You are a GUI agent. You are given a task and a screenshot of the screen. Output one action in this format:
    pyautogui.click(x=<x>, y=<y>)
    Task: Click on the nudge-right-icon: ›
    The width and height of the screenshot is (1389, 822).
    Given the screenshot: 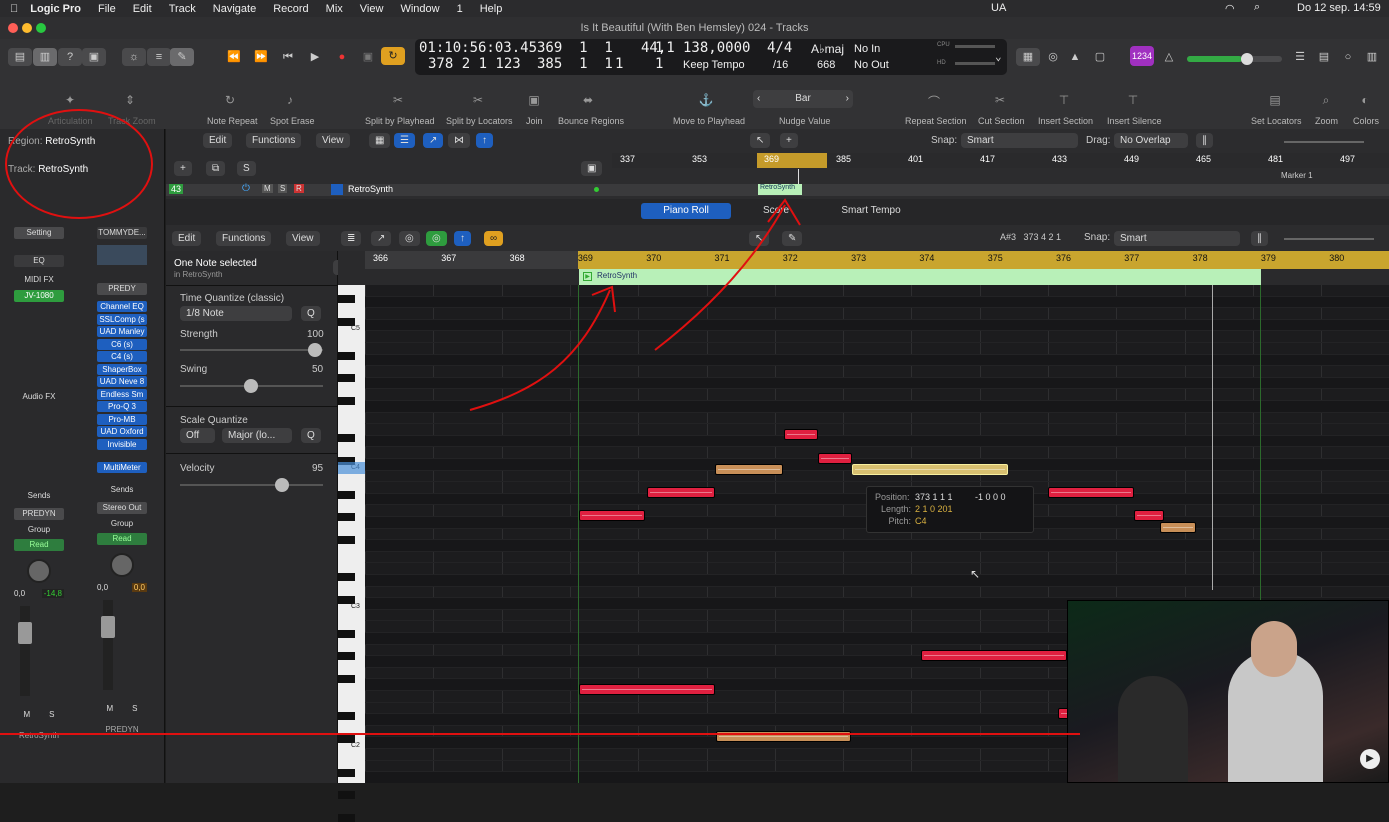 What is the action you would take?
    pyautogui.click(x=847, y=99)
    